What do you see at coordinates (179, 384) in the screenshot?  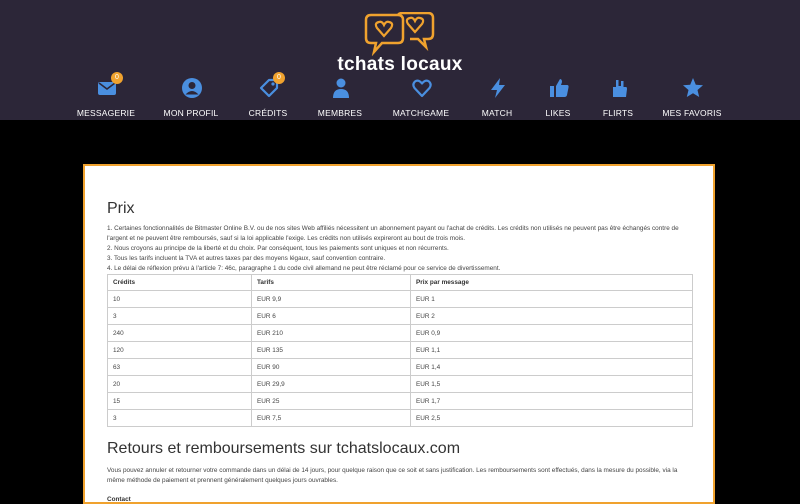 I see `cell-credits: 20` at bounding box center [179, 384].